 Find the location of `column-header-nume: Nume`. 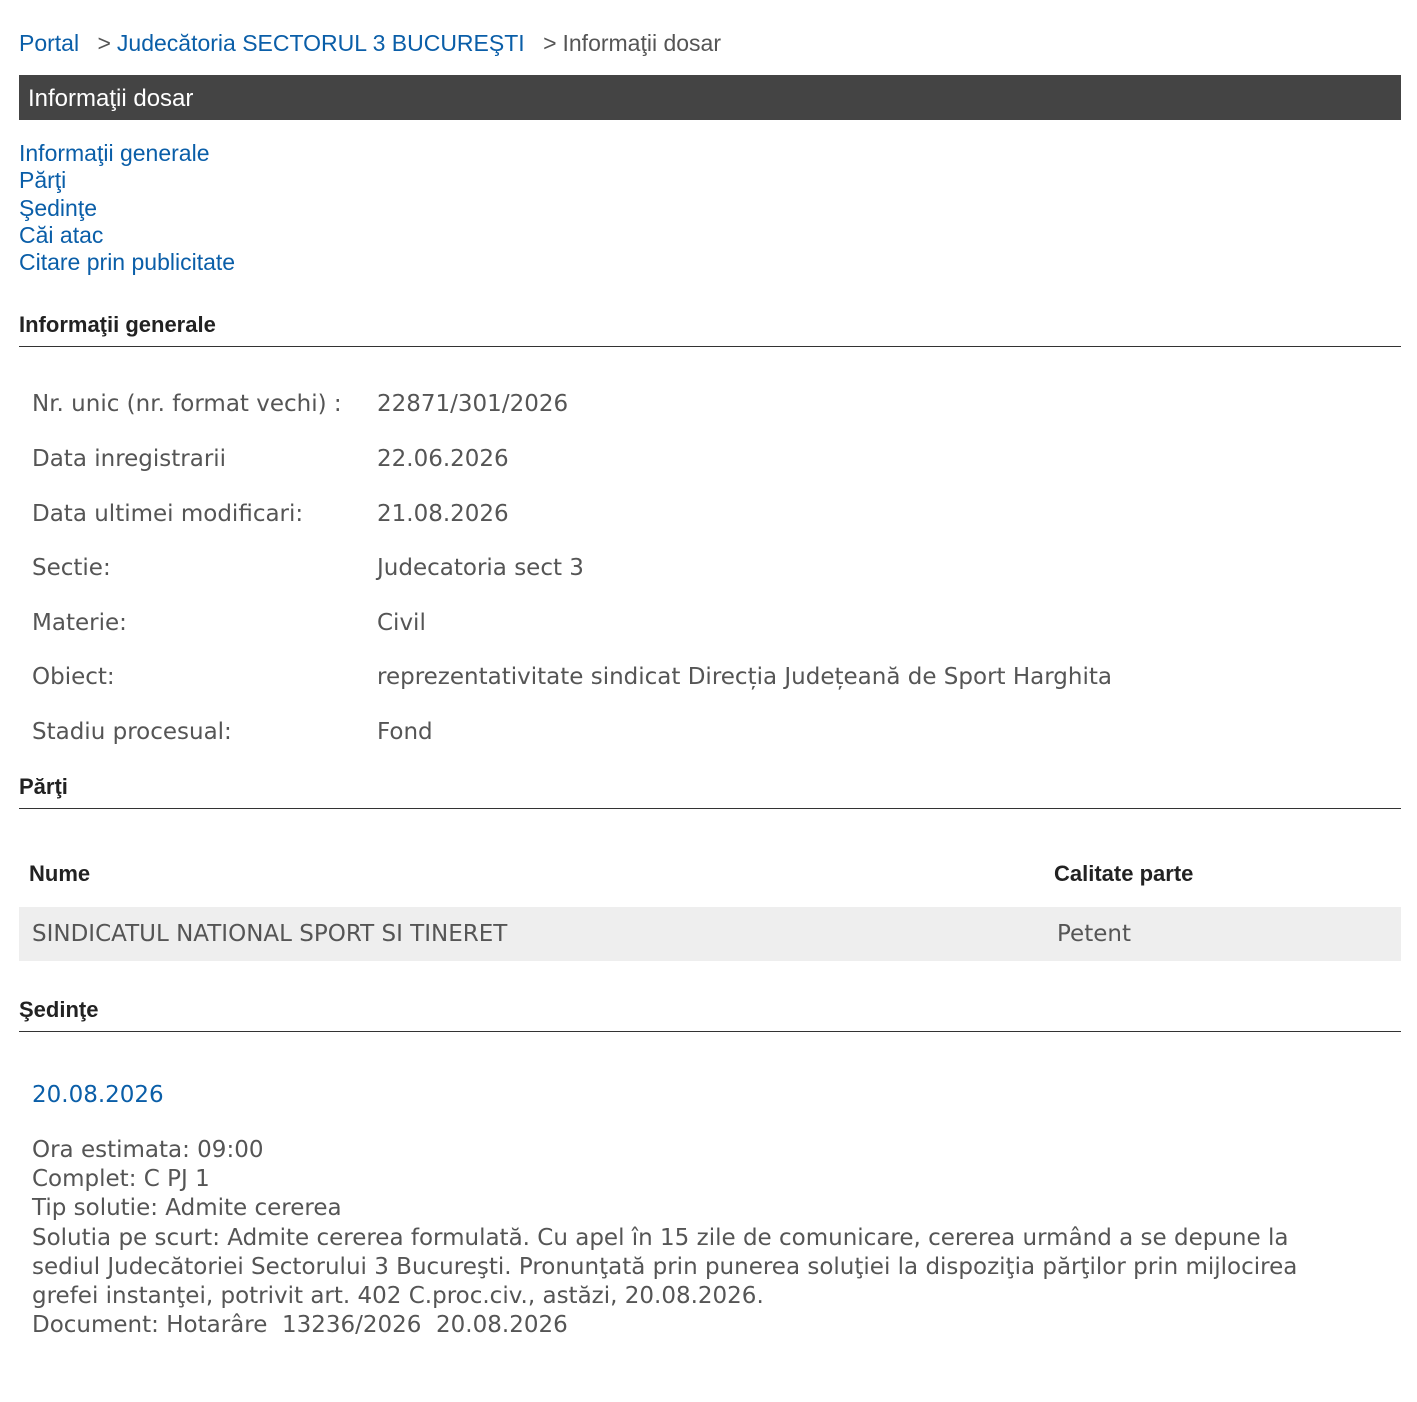

column-header-nume: Nume is located at coordinates (60, 873).